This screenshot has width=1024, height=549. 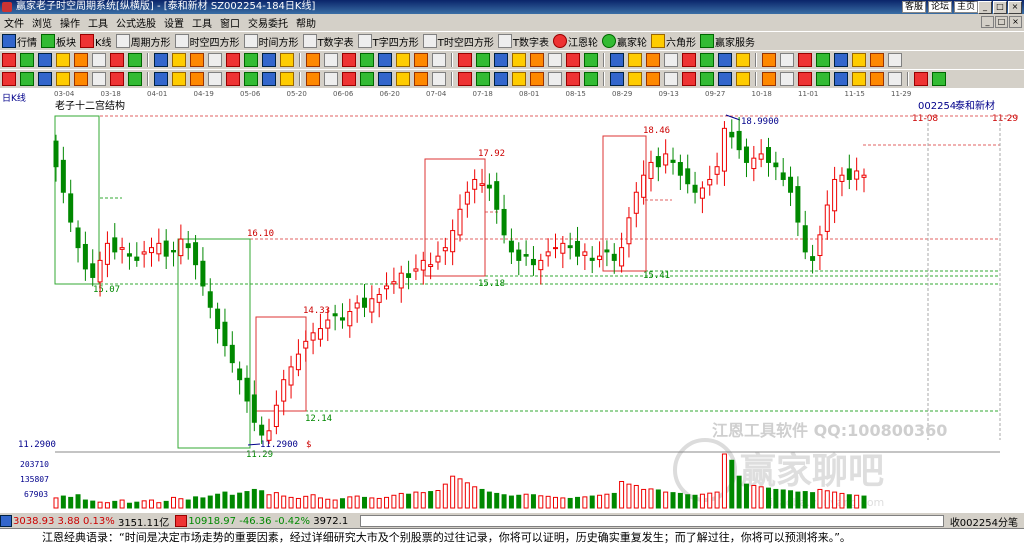 I want to click on draw-tool-40-icon, so click(x=743, y=60).